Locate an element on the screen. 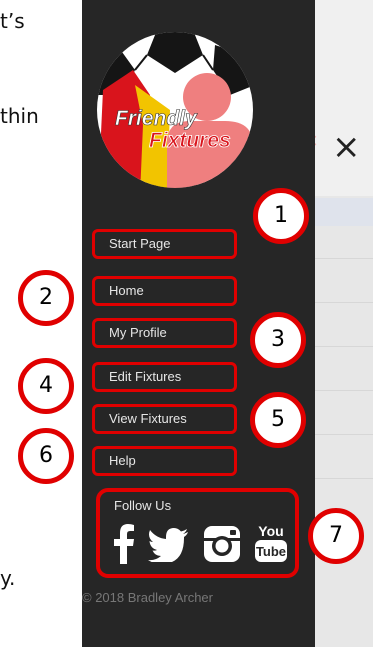  nav-start-page-label: Start Page is located at coordinates (140, 243).